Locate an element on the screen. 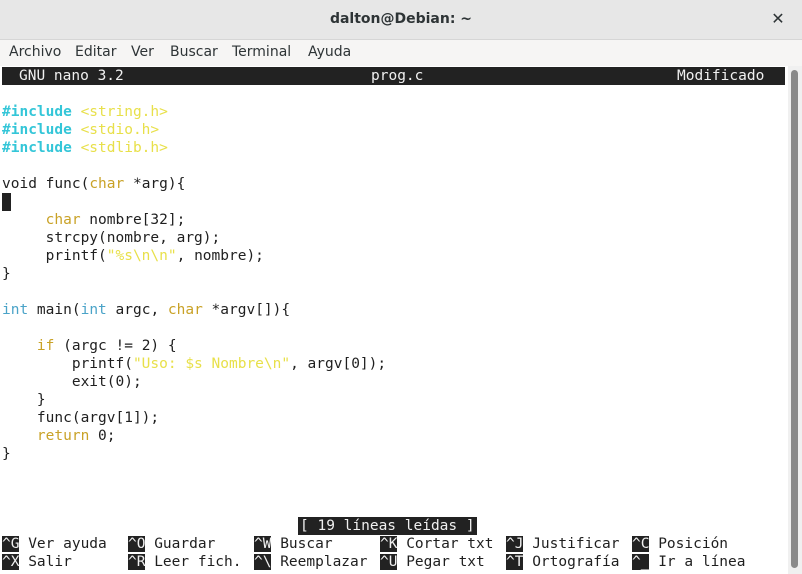 The height and width of the screenshot is (574, 802). code-line: char nombre[32]; is located at coordinates (94, 220).